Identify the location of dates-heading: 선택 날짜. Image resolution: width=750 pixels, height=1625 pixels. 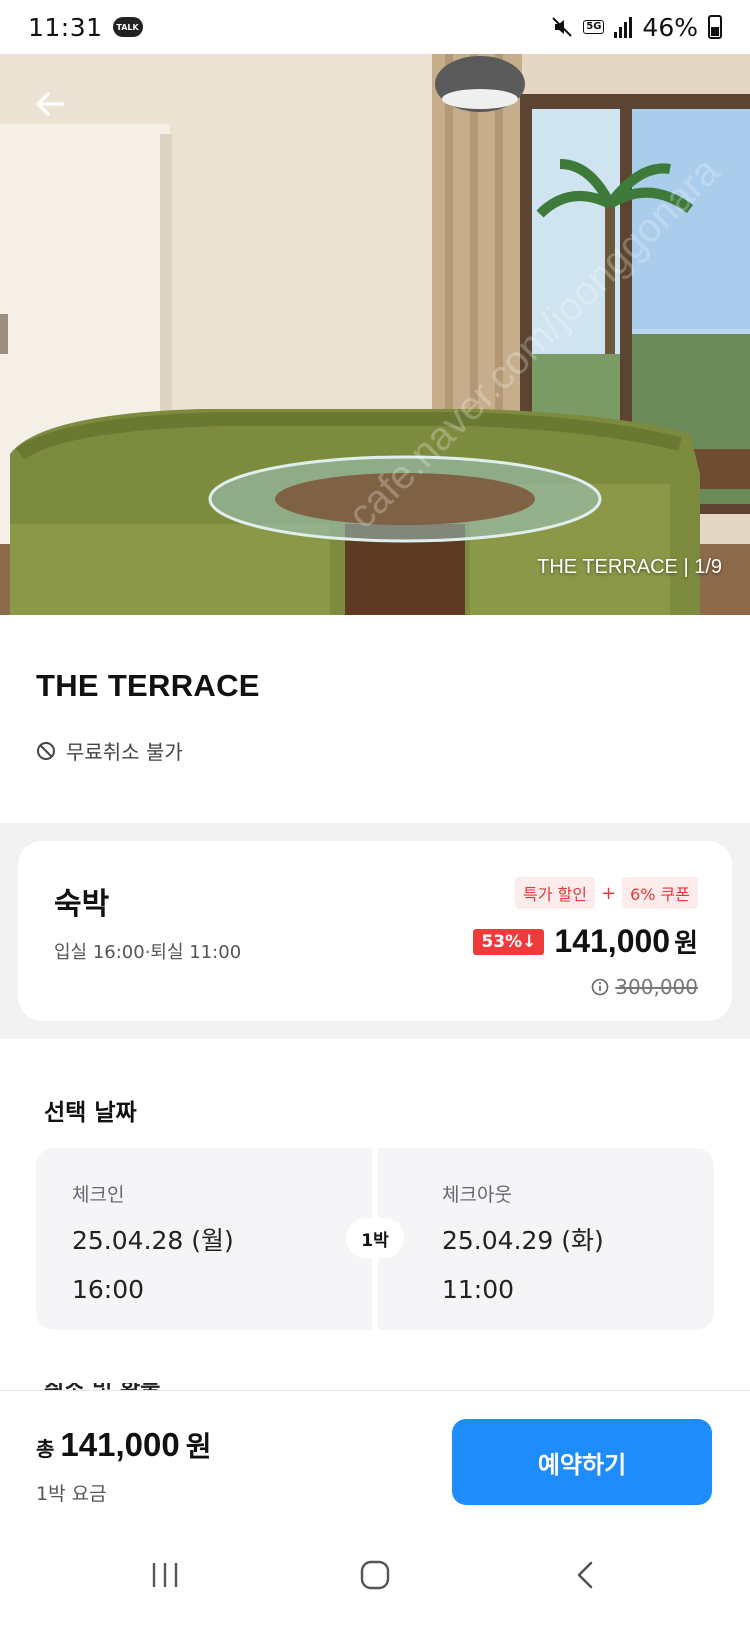
(90, 1113).